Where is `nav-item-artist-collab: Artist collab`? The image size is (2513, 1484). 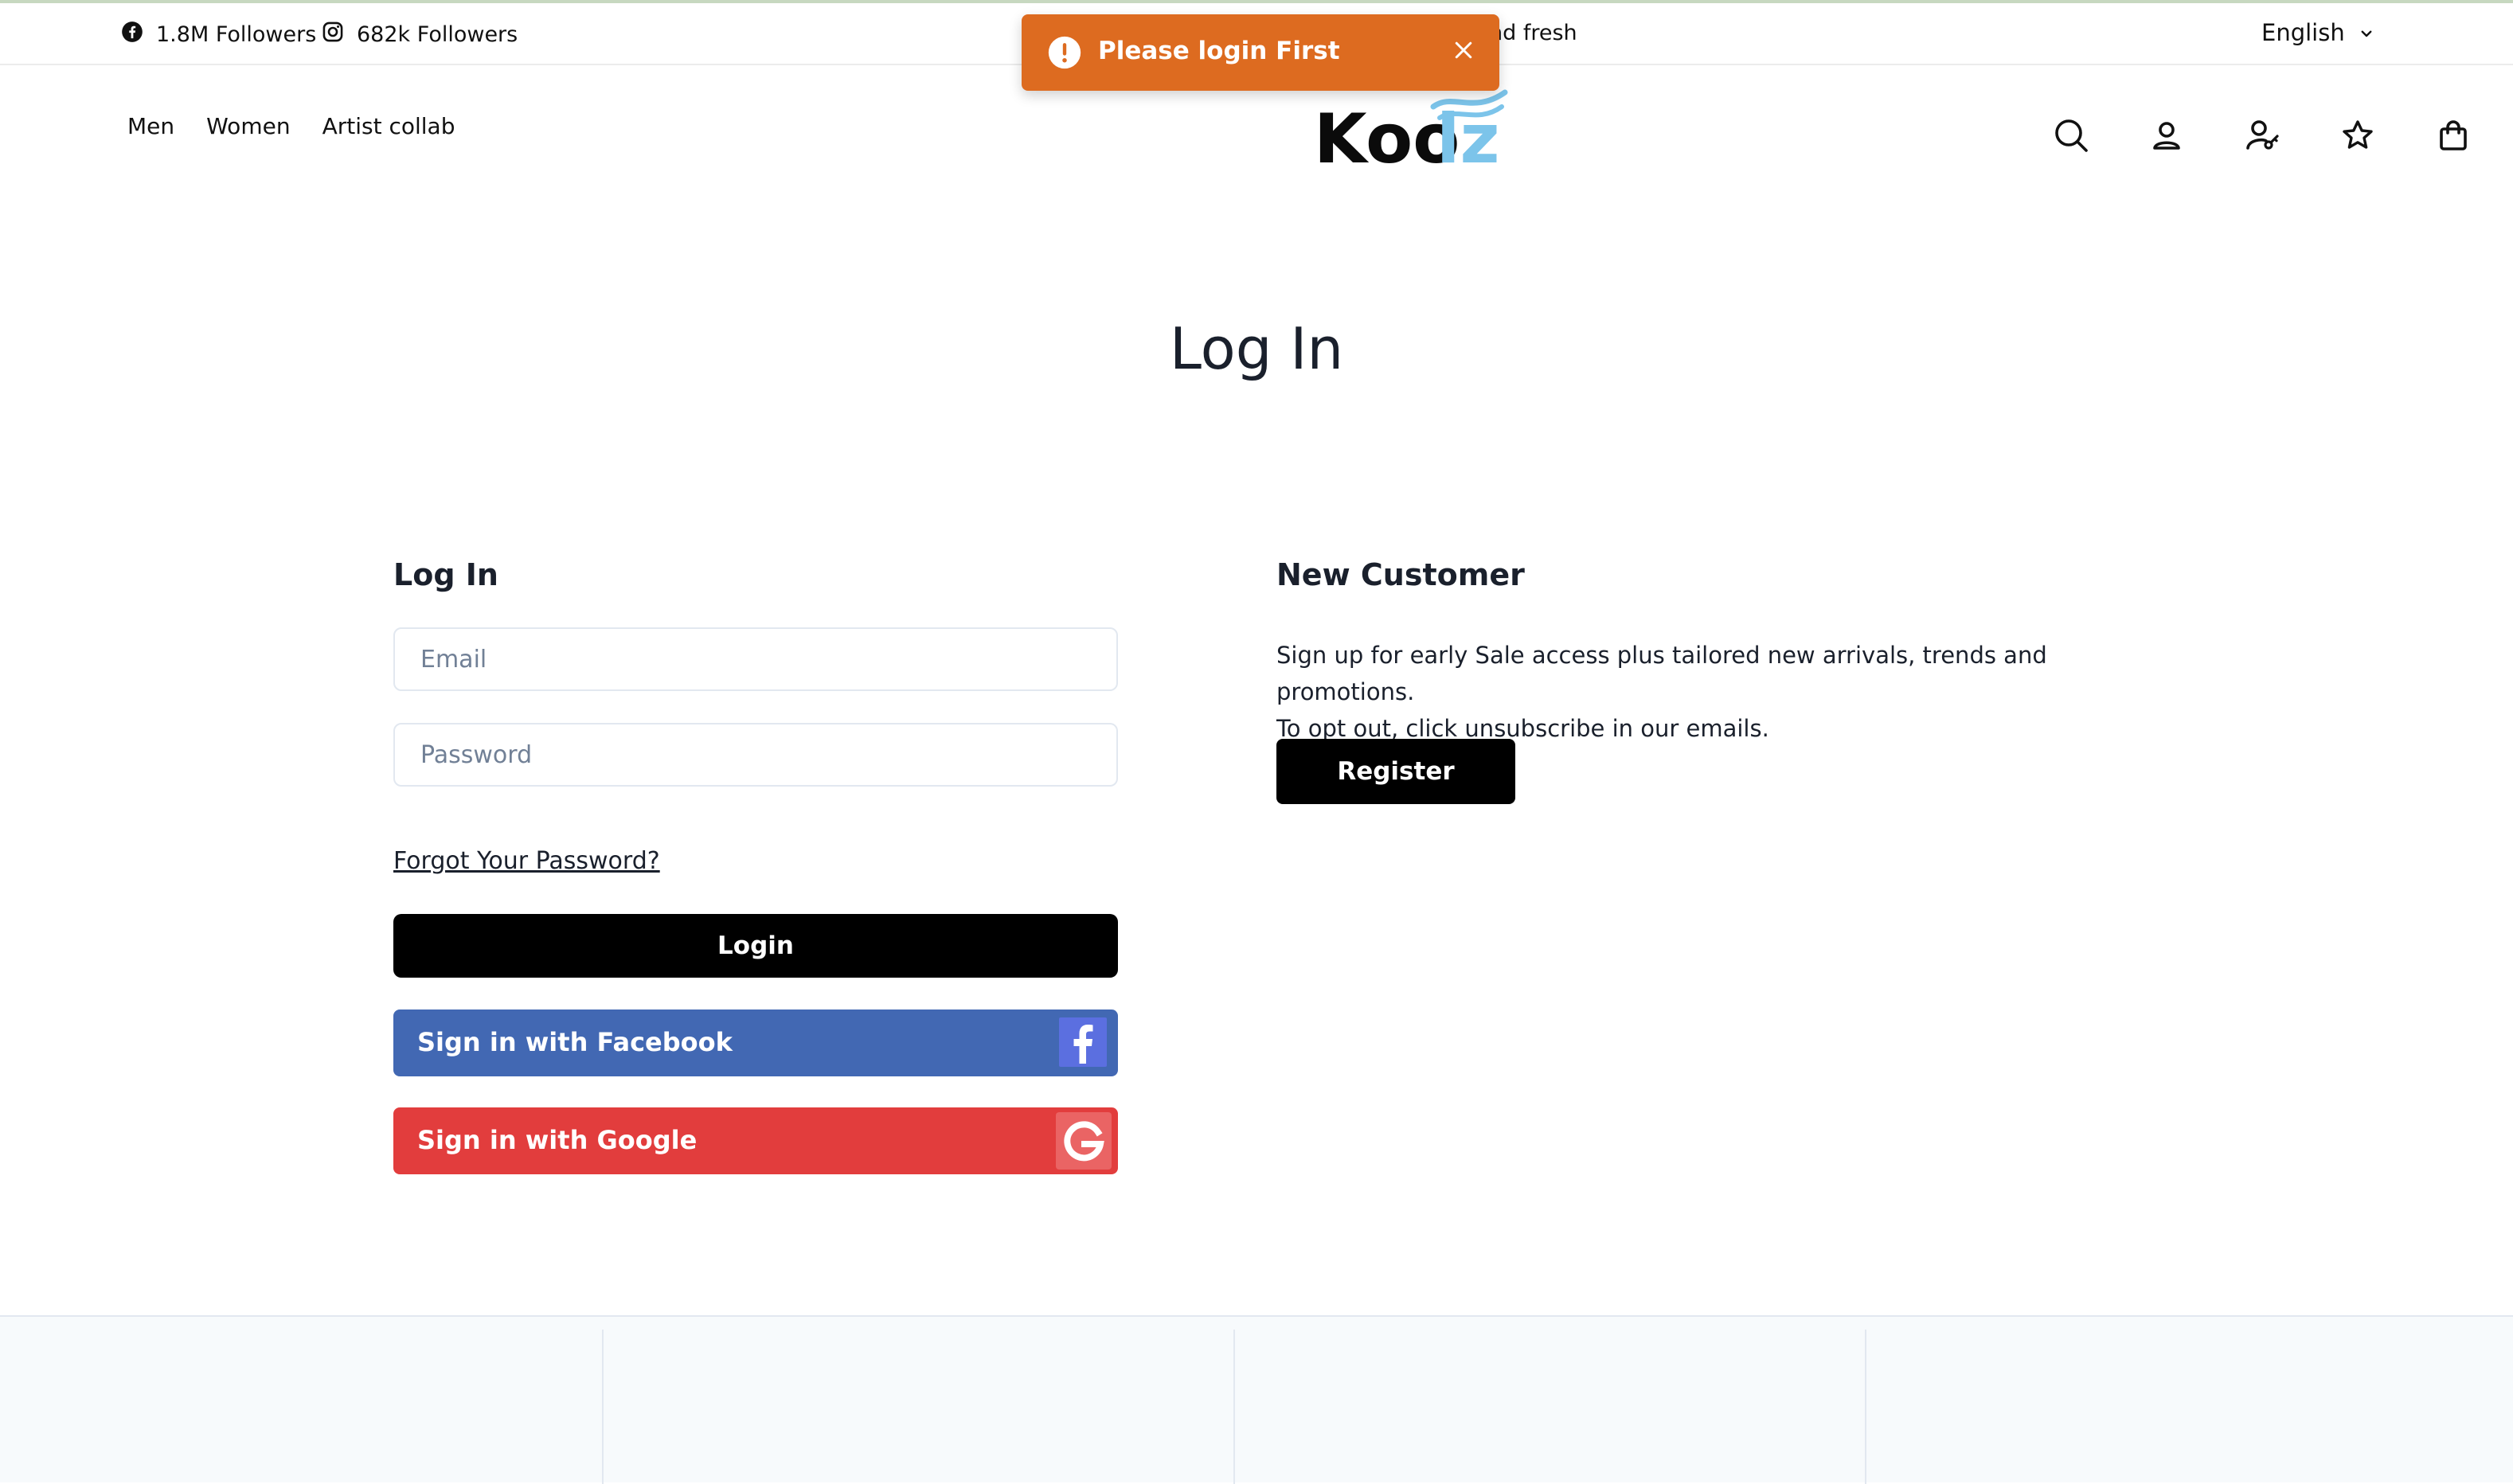 nav-item-artist-collab: Artist collab is located at coordinates (388, 126).